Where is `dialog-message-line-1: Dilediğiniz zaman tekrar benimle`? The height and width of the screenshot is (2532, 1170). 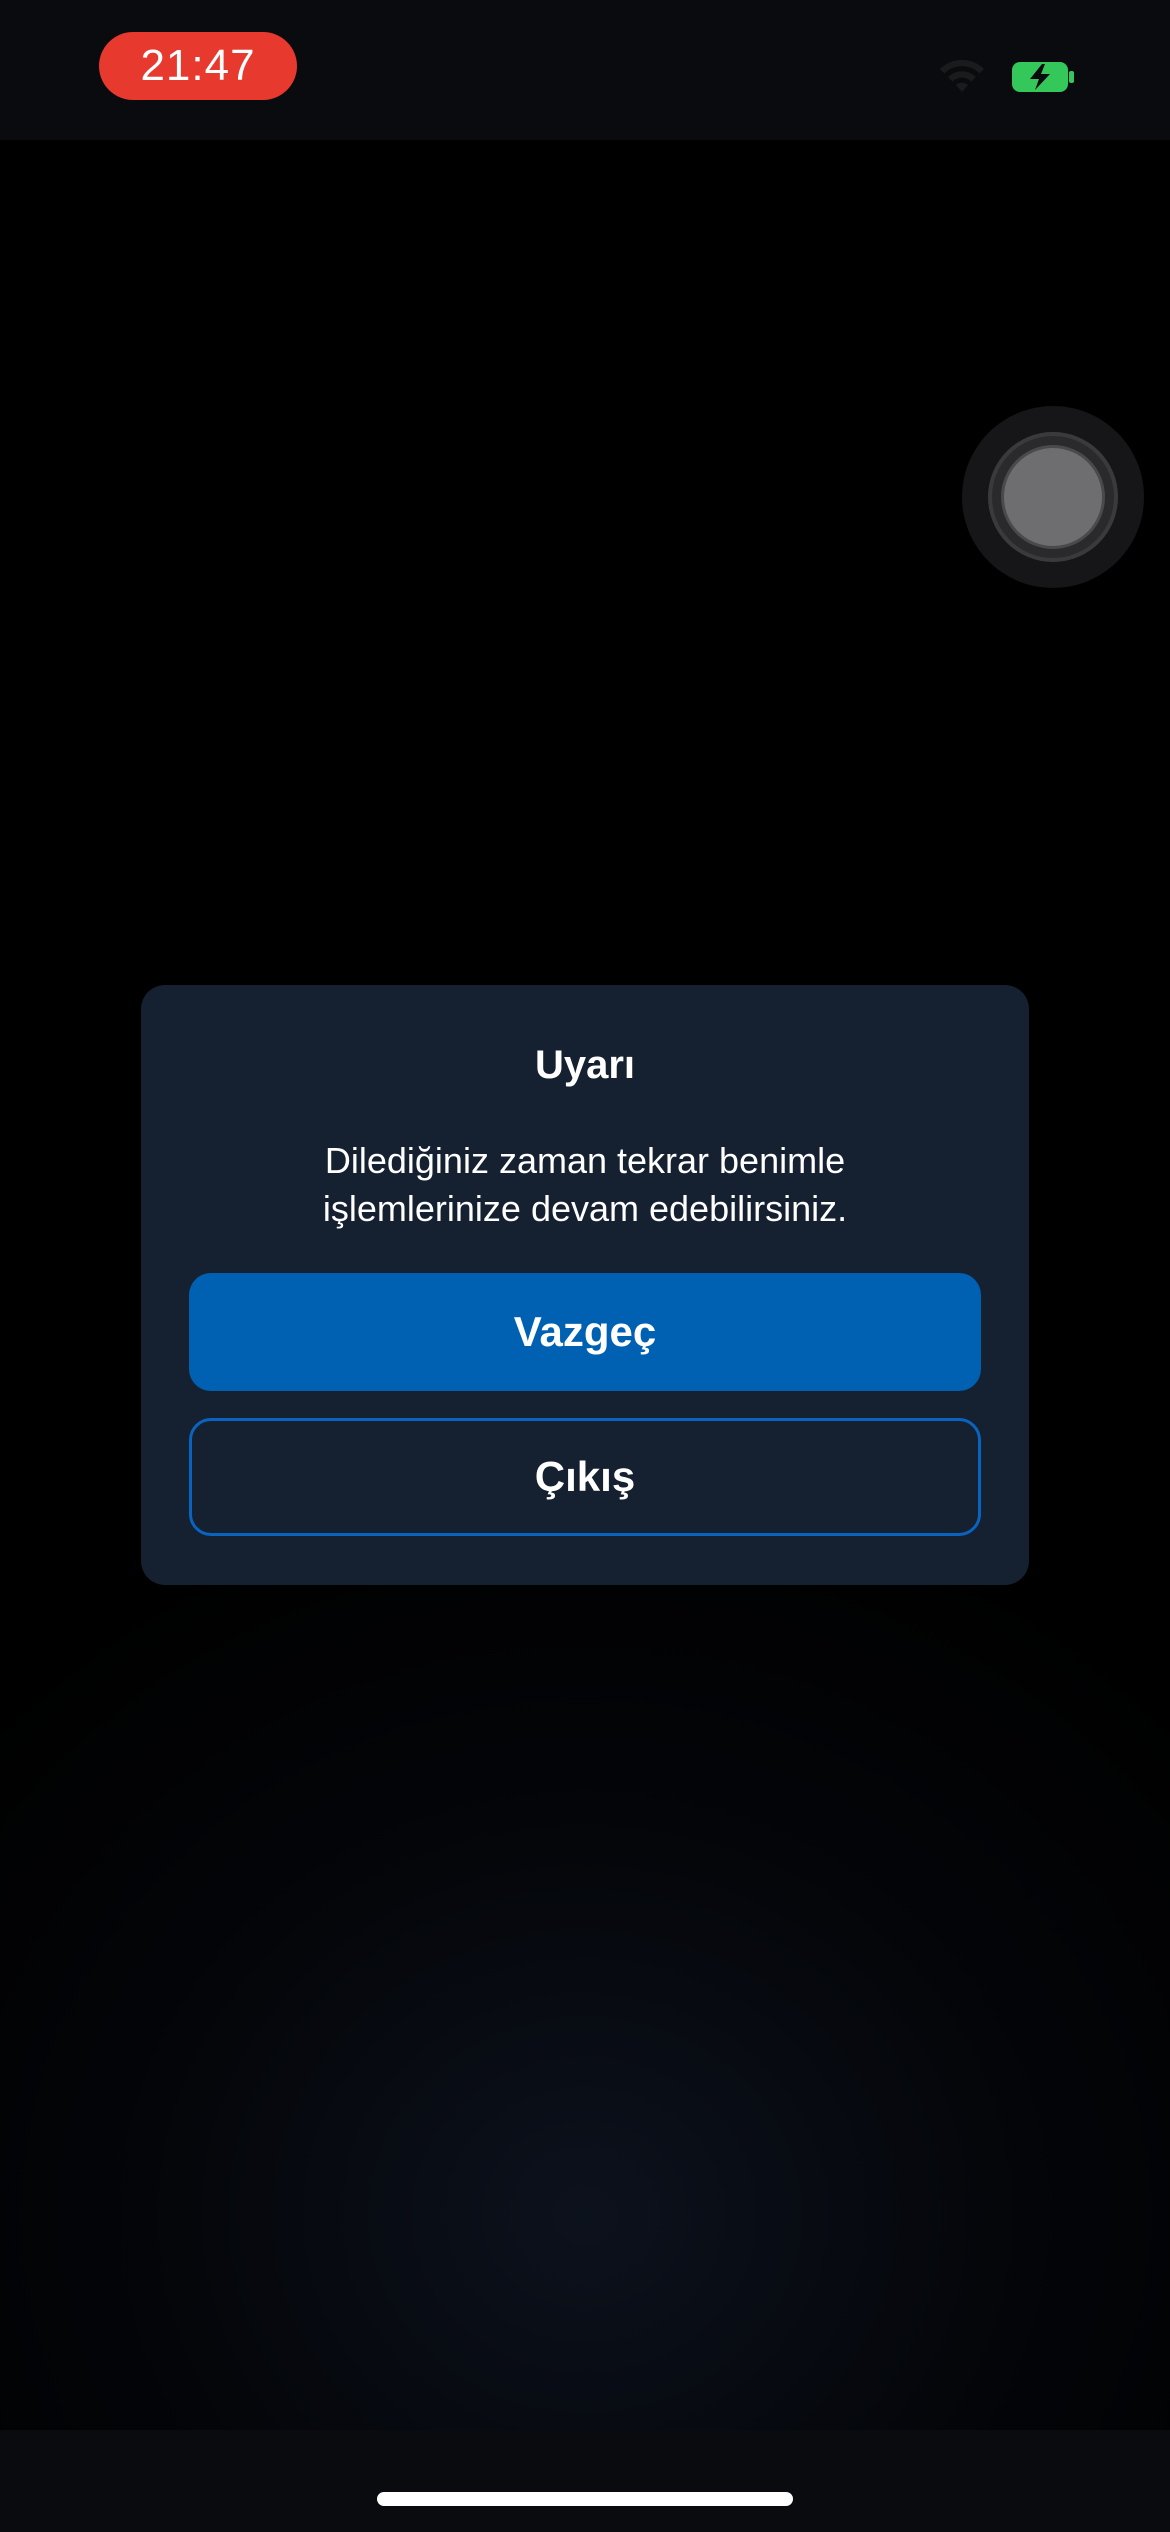 dialog-message-line-1: Dilediğiniz zaman tekrar benimle is located at coordinates (585, 1160).